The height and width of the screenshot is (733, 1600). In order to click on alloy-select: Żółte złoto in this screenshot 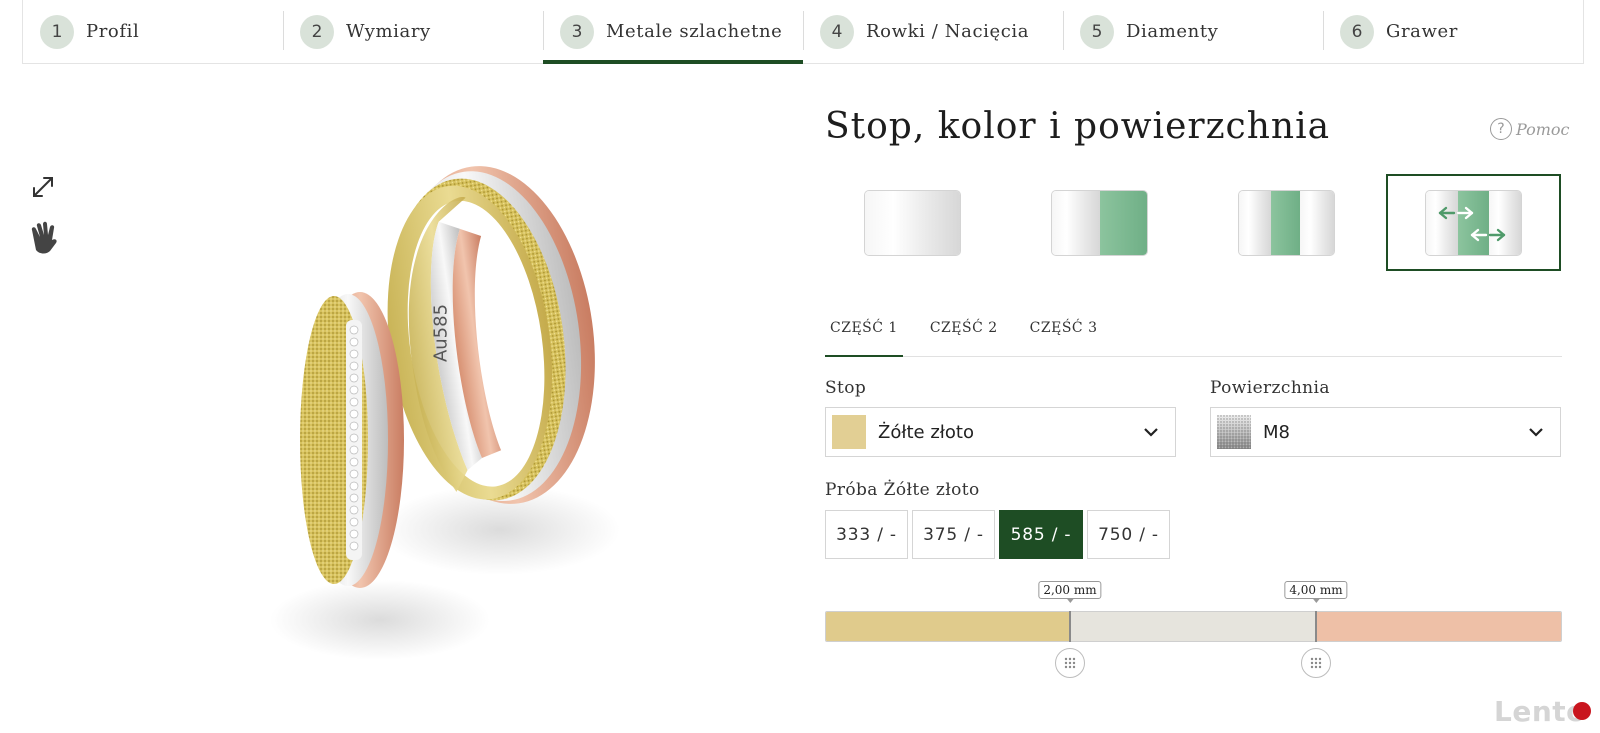, I will do `click(1000, 432)`.